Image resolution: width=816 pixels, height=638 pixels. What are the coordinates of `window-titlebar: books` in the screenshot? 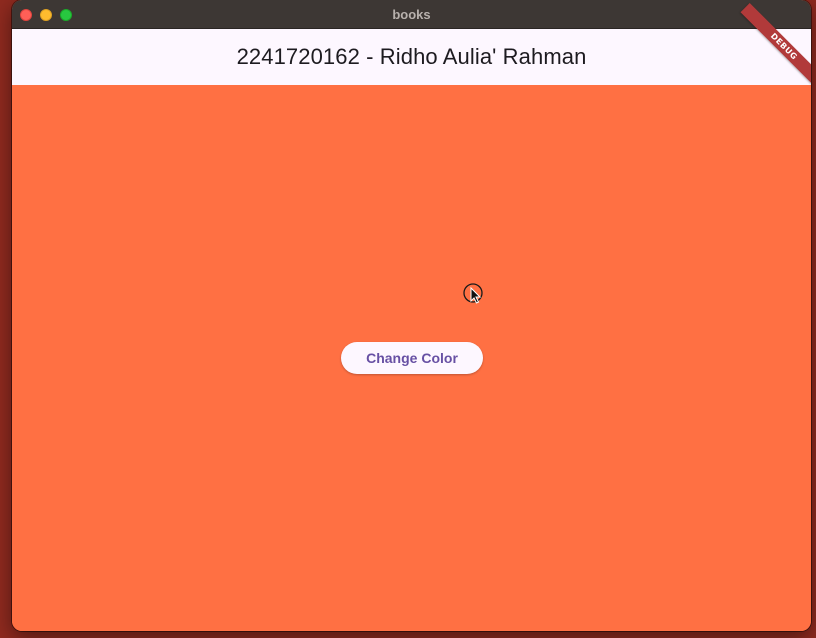 It's located at (411, 14).